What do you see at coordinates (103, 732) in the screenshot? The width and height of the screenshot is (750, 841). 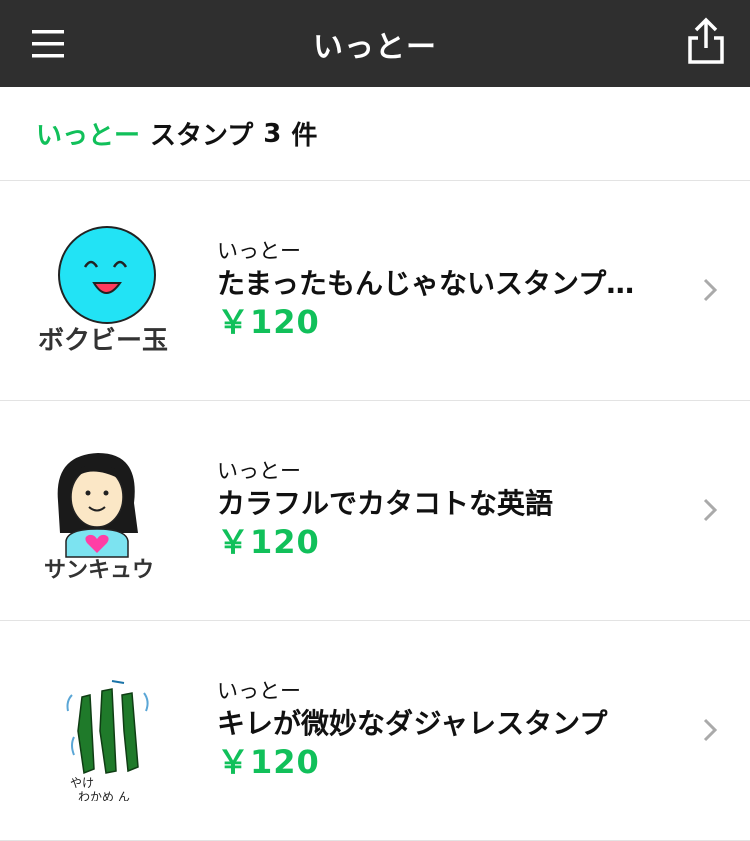 I see `sticker-thumbnail: やけ わかめ ん` at bounding box center [103, 732].